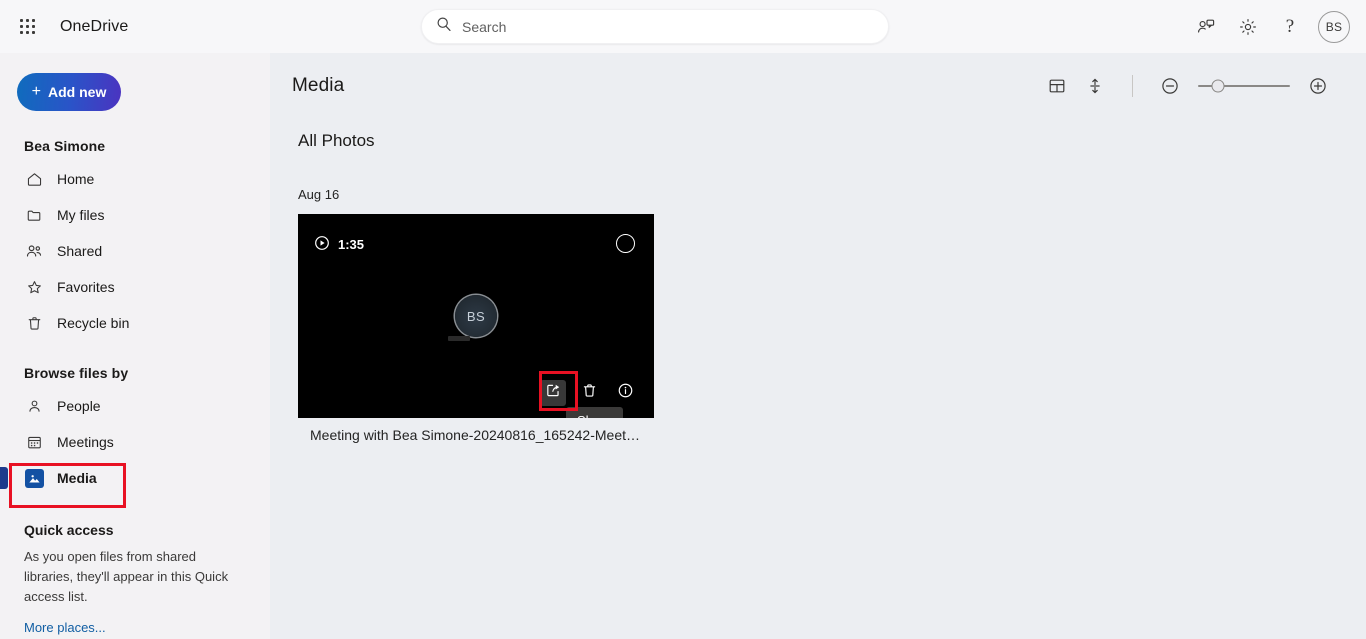 The image size is (1366, 639). I want to click on sidebar-item-shared: Shared, so click(135, 251).